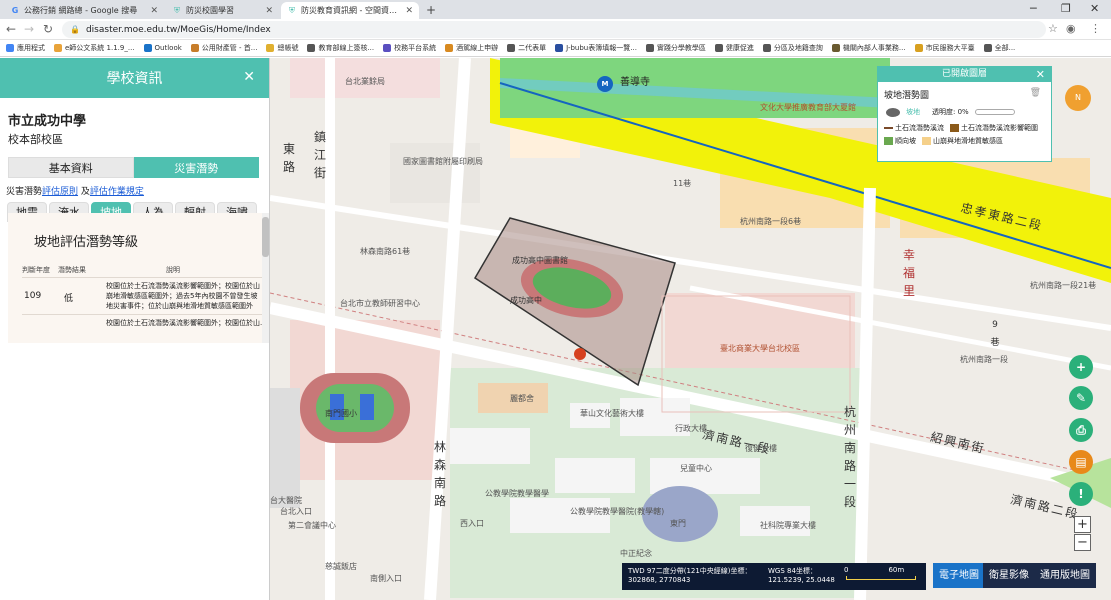 The width and height of the screenshot is (1111, 600). I want to click on tab-title: 防災教育資訊網 - 空間資訊系統, so click(351, 10).